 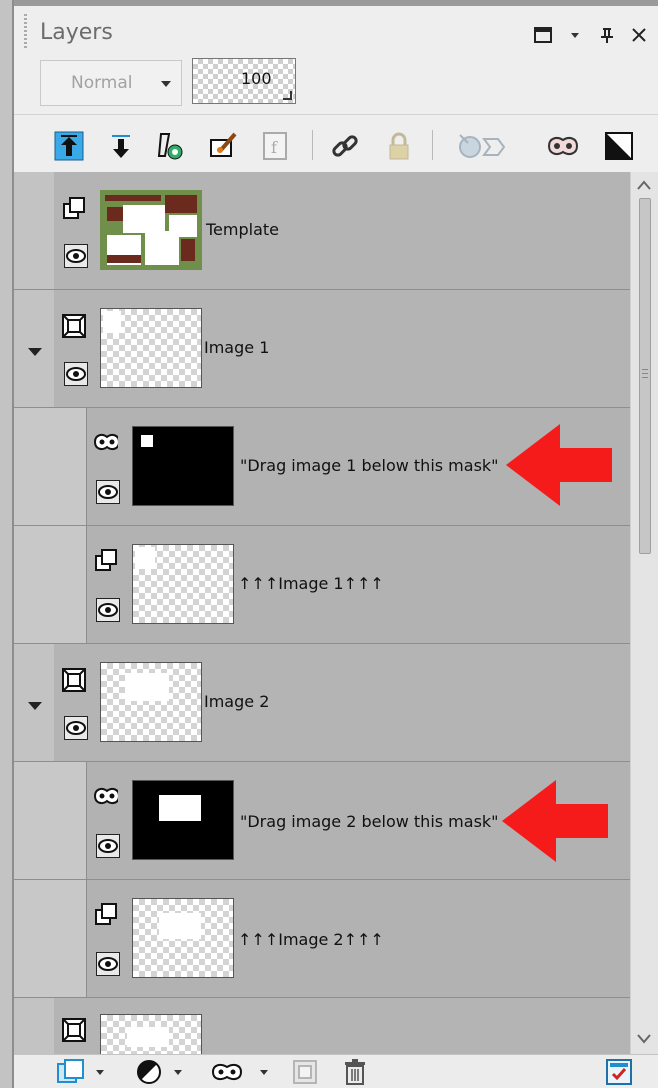 I want to click on invert-mask-icon, so click(x=619, y=146).